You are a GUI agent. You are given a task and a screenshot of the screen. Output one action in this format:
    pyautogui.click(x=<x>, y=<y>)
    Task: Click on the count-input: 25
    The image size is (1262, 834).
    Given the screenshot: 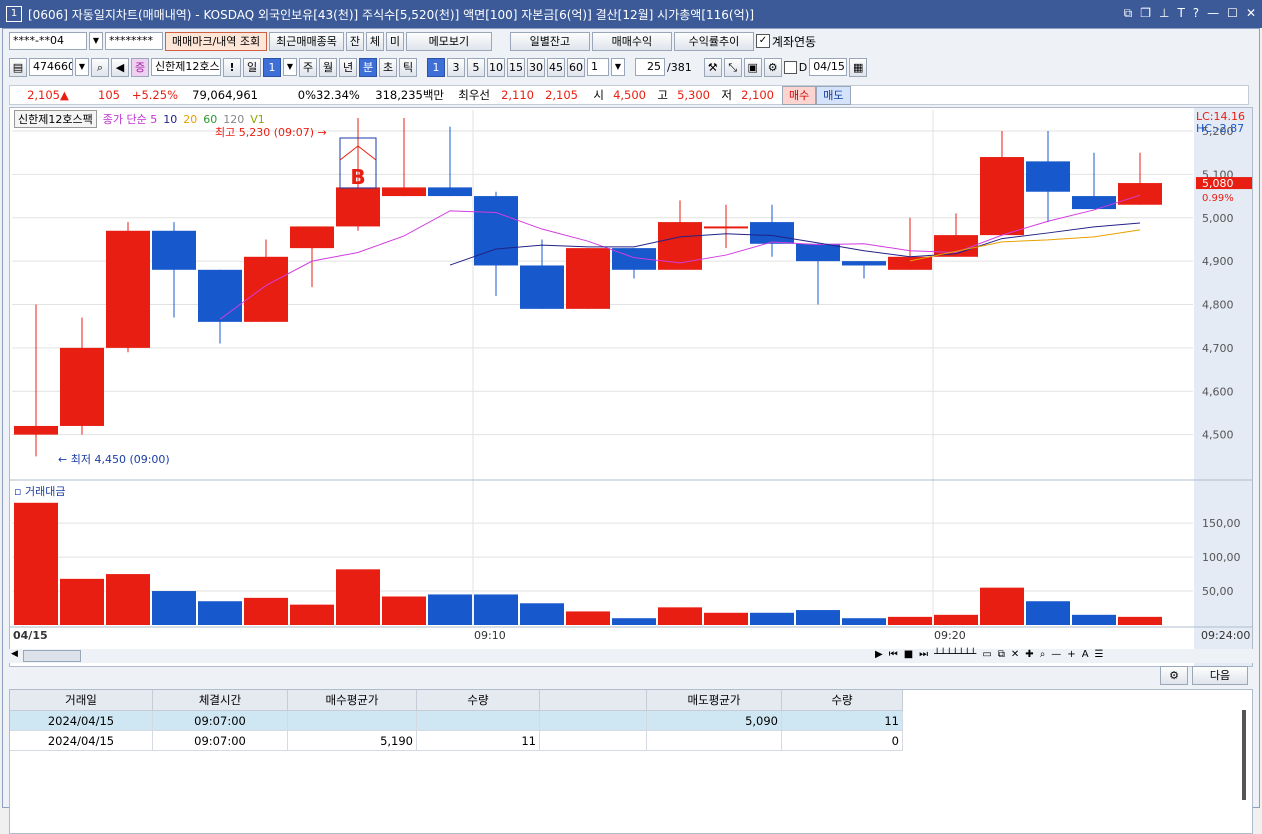 What is the action you would take?
    pyautogui.click(x=650, y=67)
    